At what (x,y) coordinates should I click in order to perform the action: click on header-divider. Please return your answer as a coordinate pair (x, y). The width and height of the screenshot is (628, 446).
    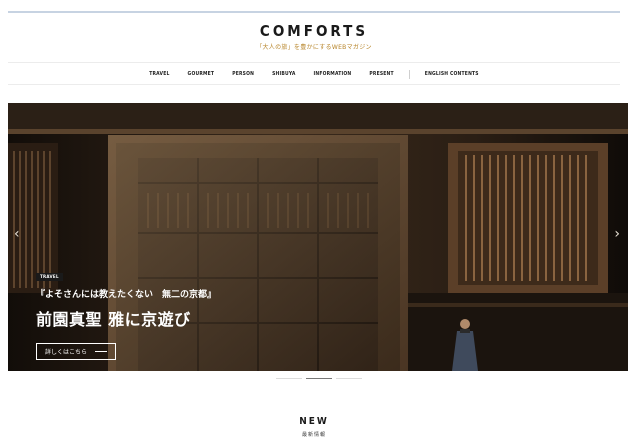
    Looking at the image, I should click on (314, 62).